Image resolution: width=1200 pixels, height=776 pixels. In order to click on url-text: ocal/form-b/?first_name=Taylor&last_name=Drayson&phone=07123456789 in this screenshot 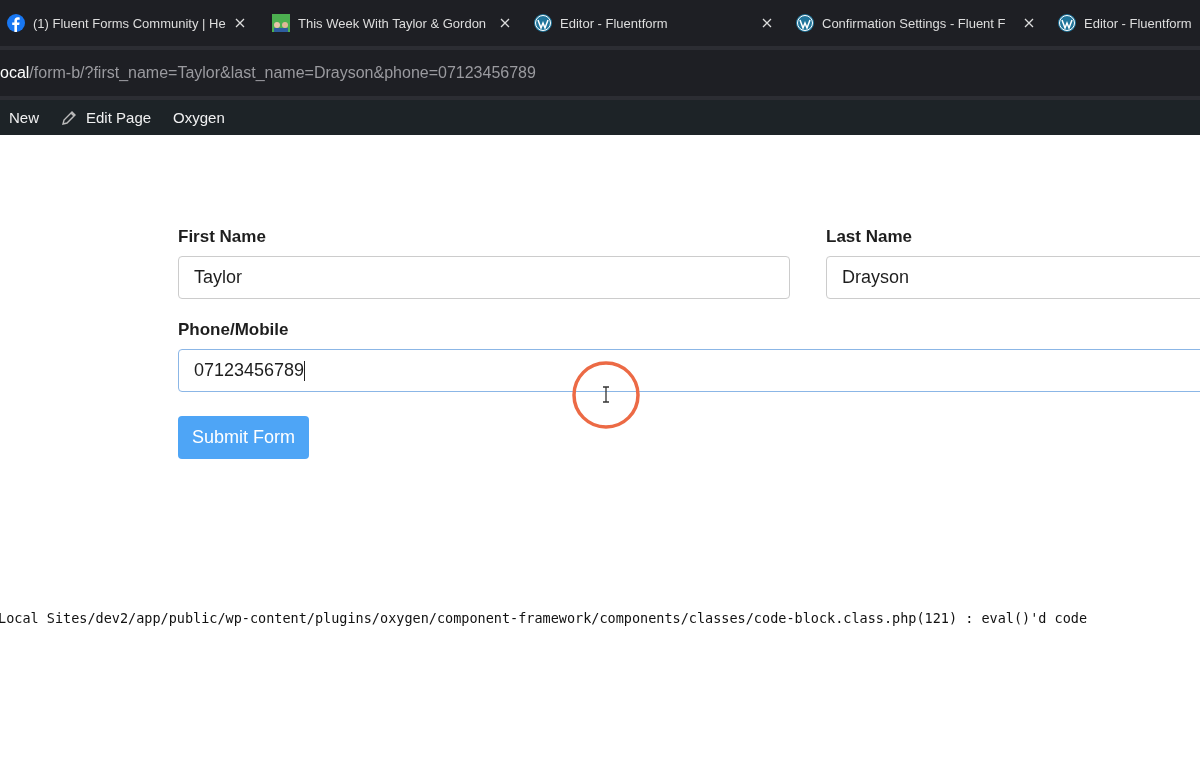, I will do `click(268, 73)`.